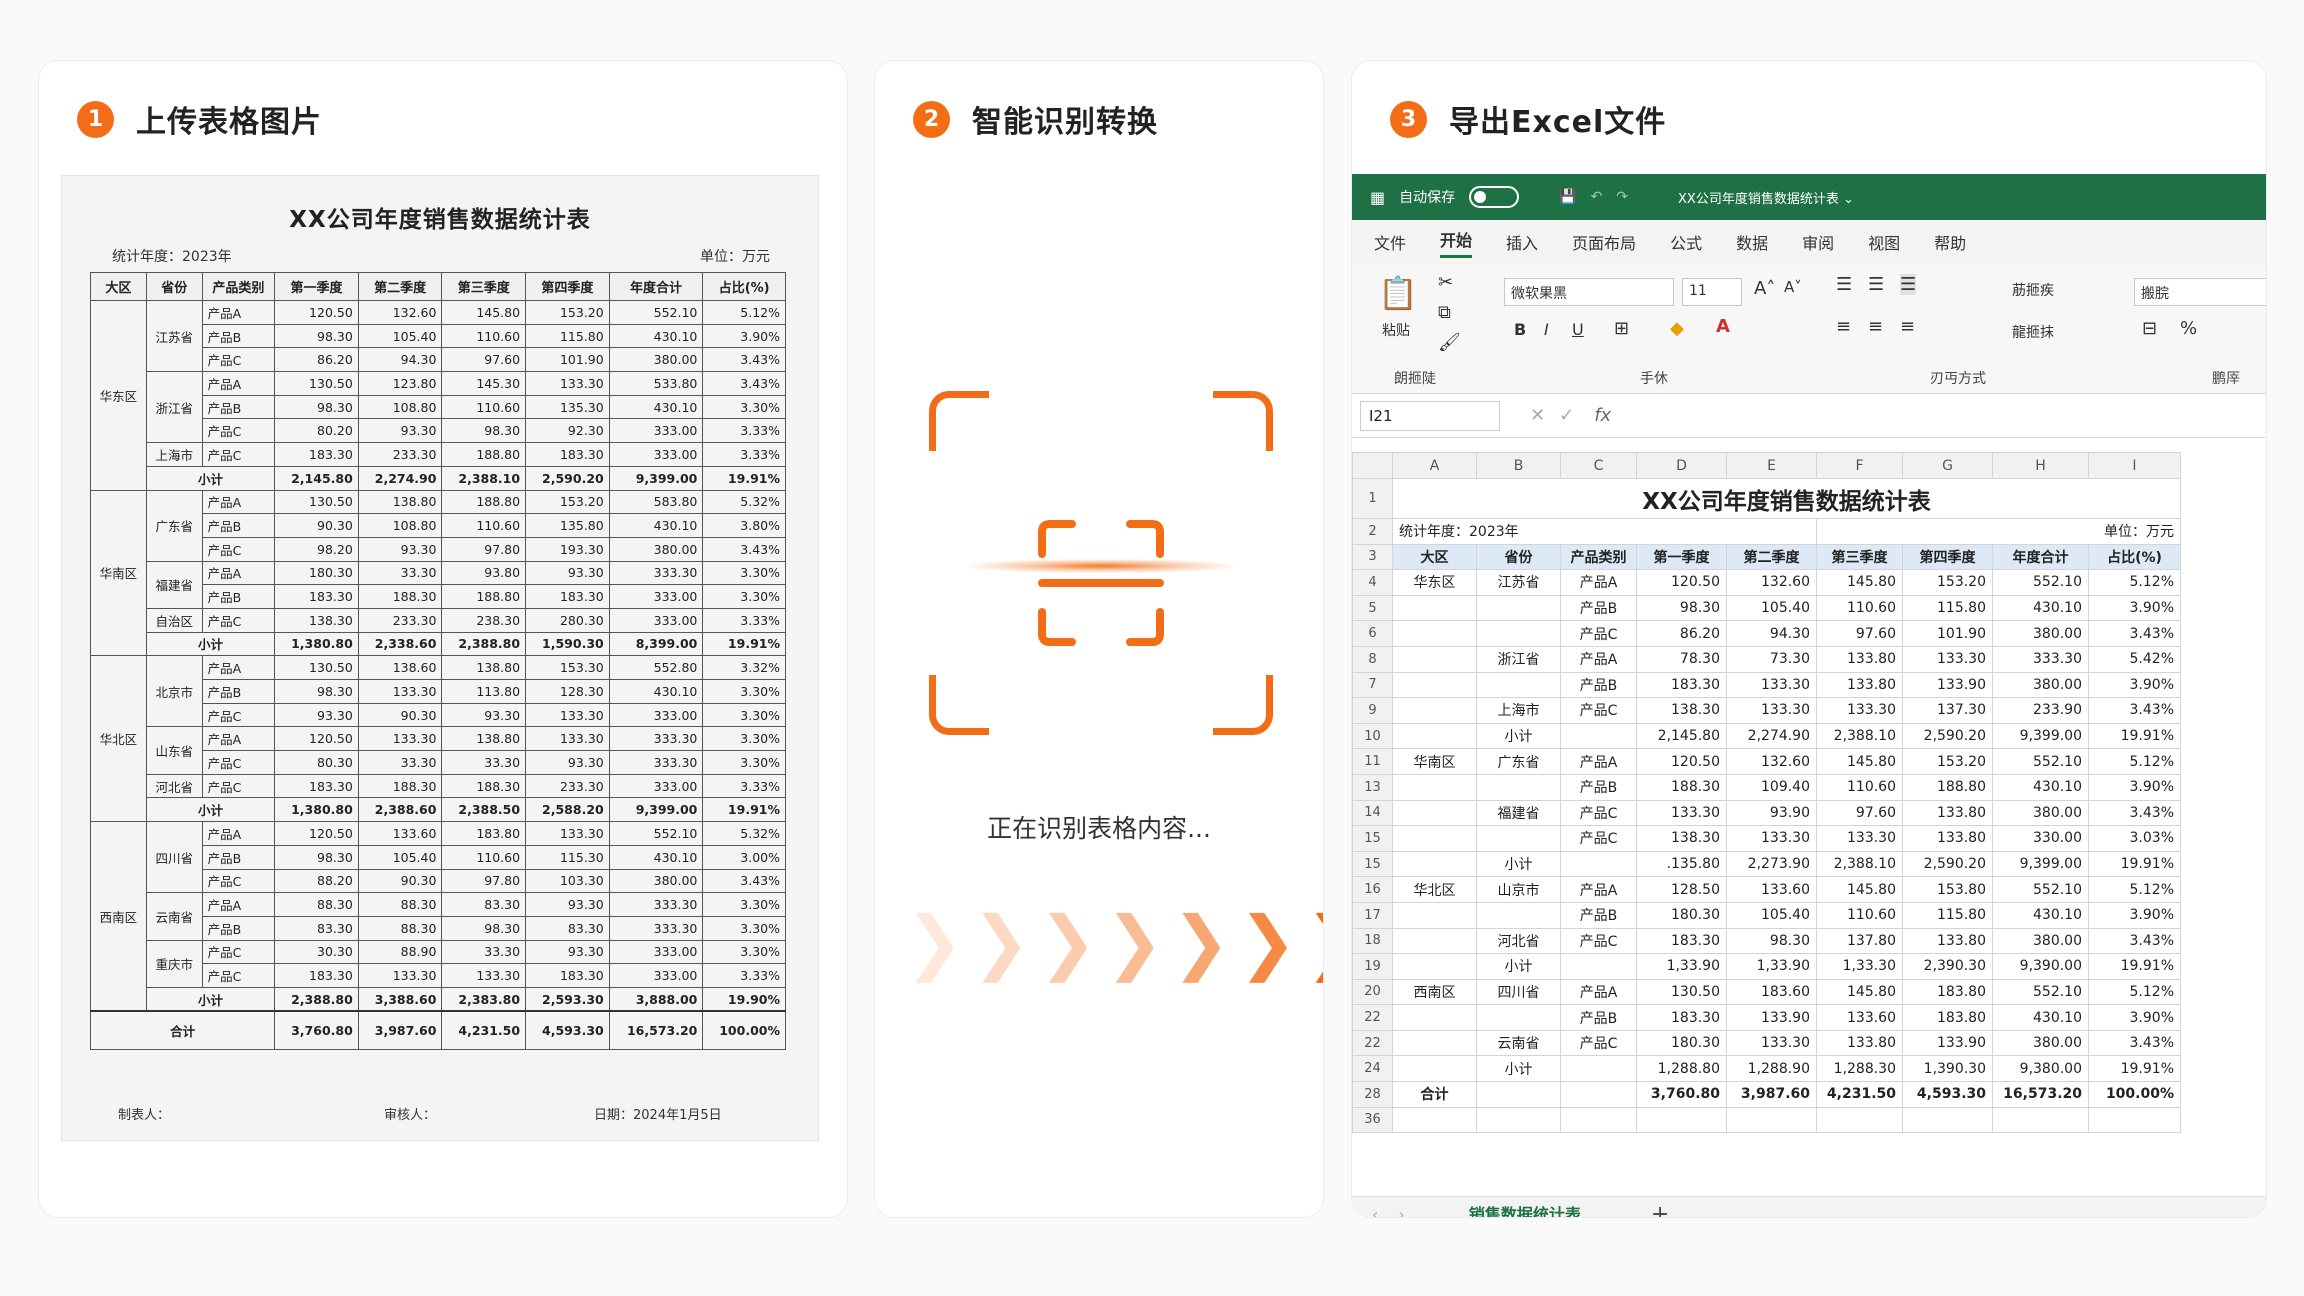 The image size is (2304, 1296). What do you see at coordinates (1947, 736) in the screenshot?
I see `cell: 2,590.20` at bounding box center [1947, 736].